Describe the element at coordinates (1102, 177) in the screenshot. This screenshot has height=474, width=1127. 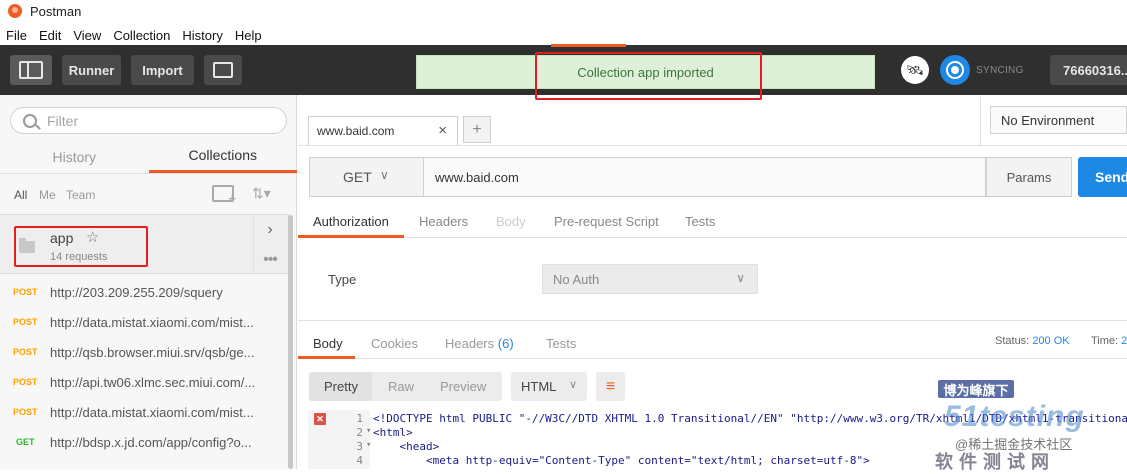
I see `send-button: Send` at that location.